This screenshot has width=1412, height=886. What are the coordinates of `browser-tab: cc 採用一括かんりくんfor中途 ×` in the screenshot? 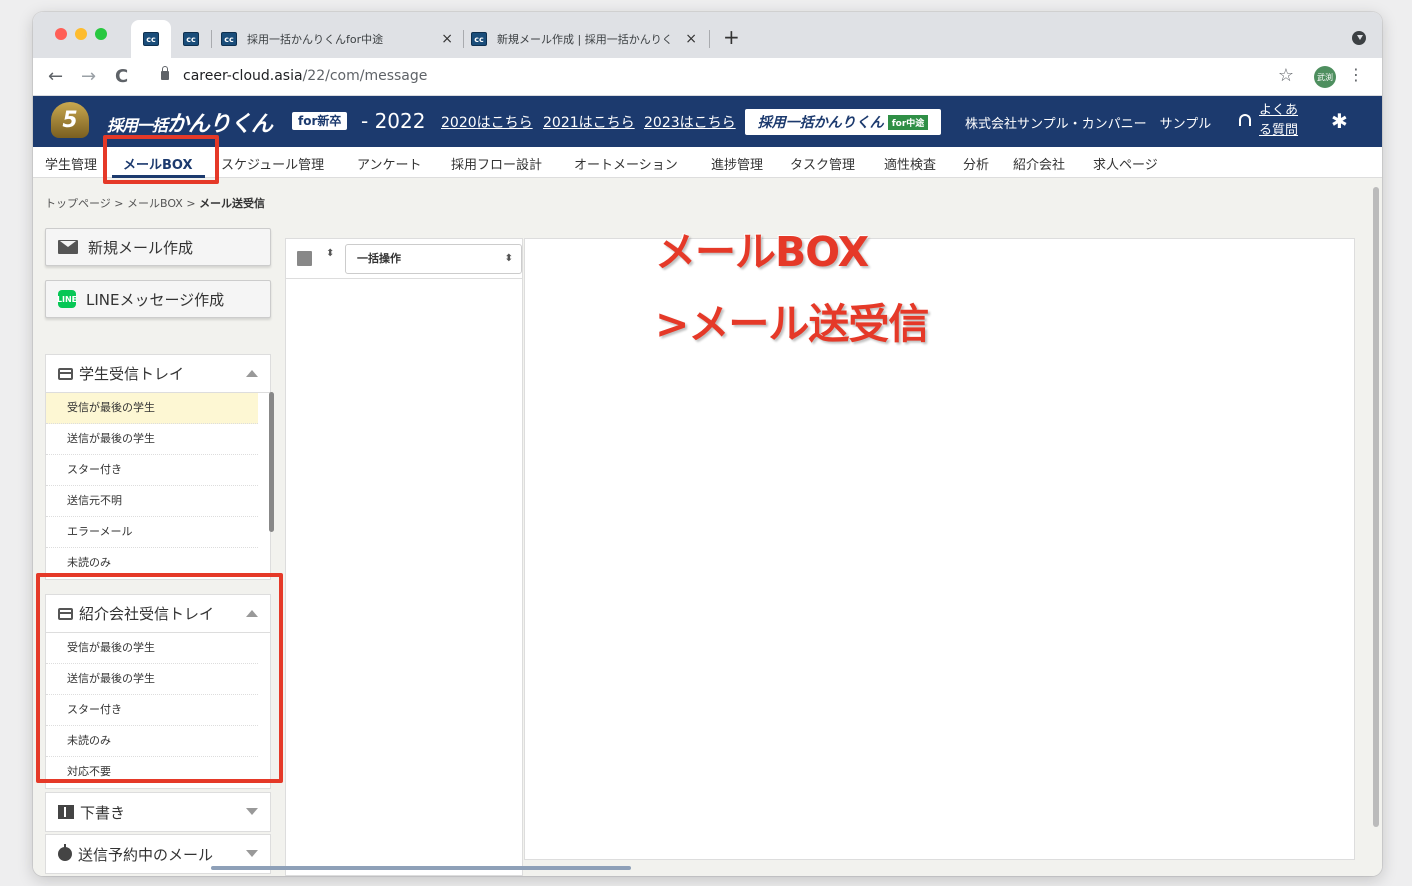 It's located at (341, 39).